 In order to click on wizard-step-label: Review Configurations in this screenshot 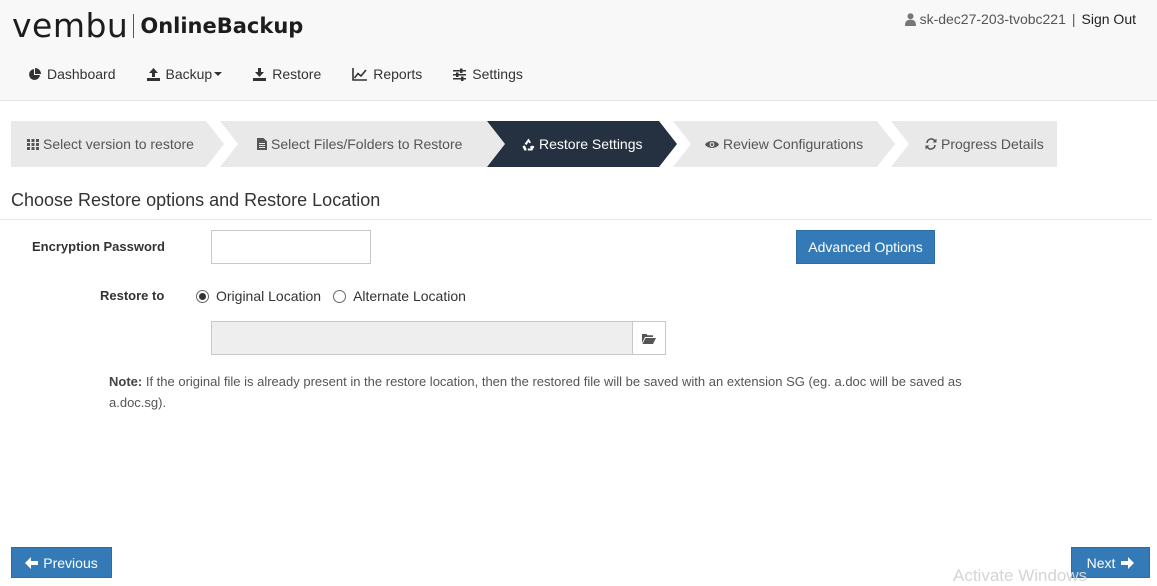, I will do `click(793, 144)`.